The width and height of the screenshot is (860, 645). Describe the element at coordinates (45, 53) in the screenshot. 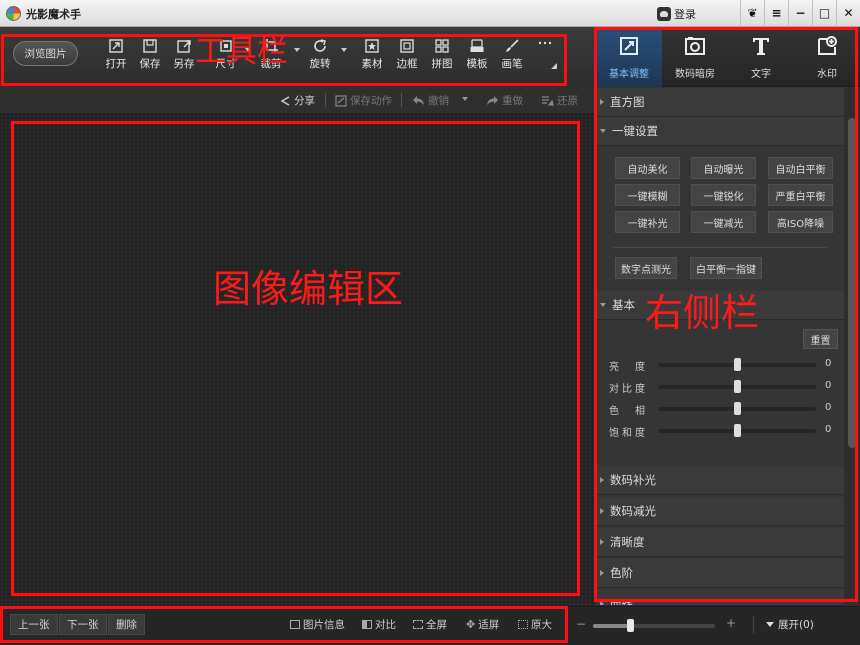

I see `browse-images-button: 浏览图片` at that location.